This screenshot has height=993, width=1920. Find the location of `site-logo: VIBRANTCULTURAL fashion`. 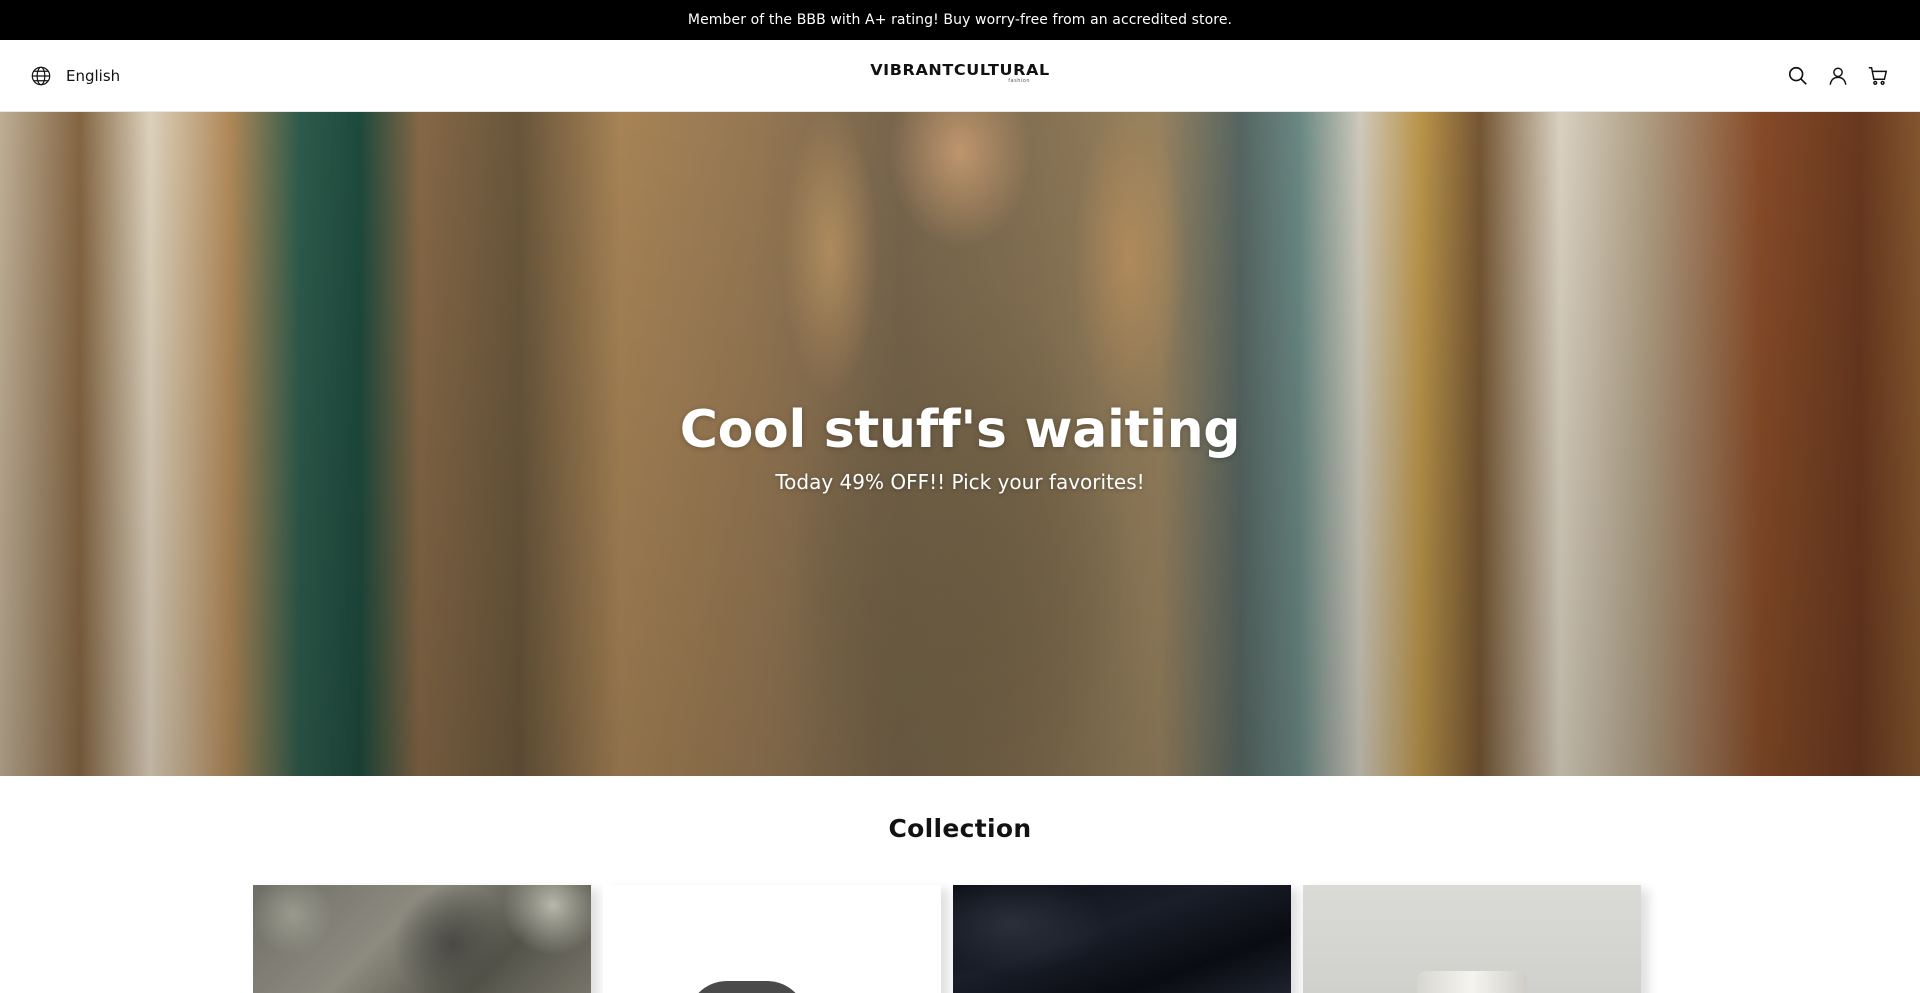

site-logo: VIBRANTCULTURAL fashion is located at coordinates (960, 73).